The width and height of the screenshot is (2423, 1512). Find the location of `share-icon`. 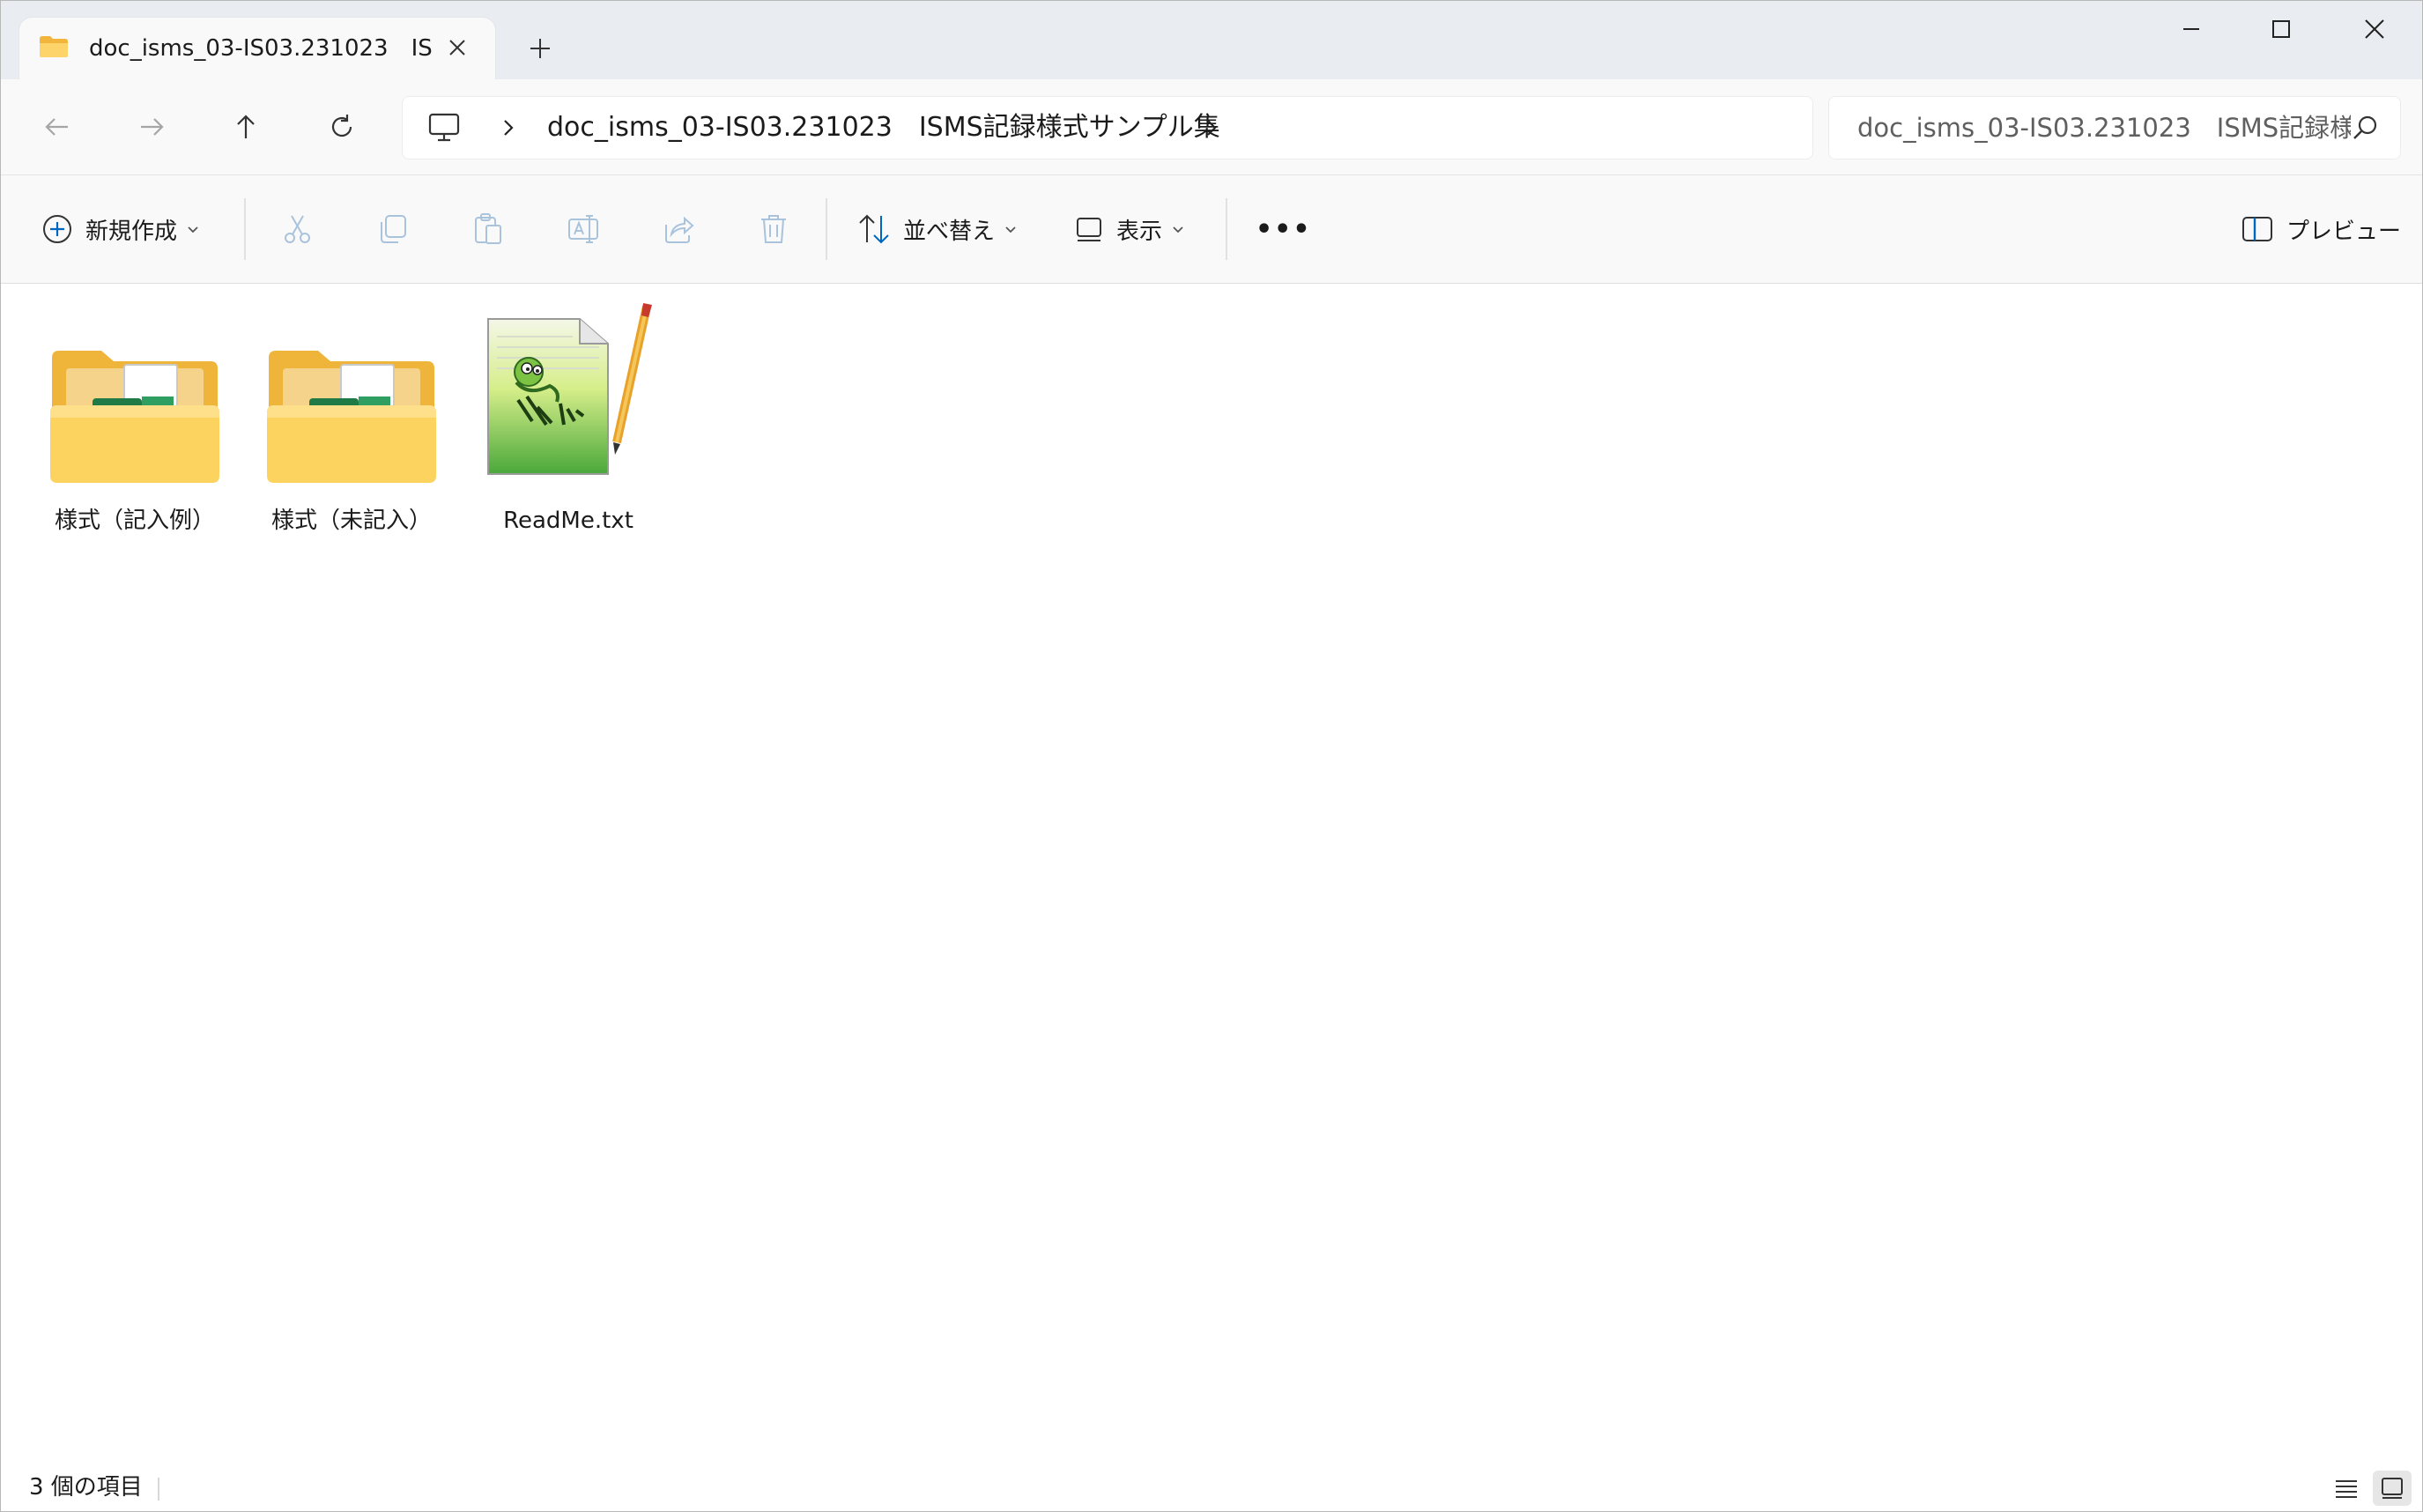

share-icon is located at coordinates (679, 230).